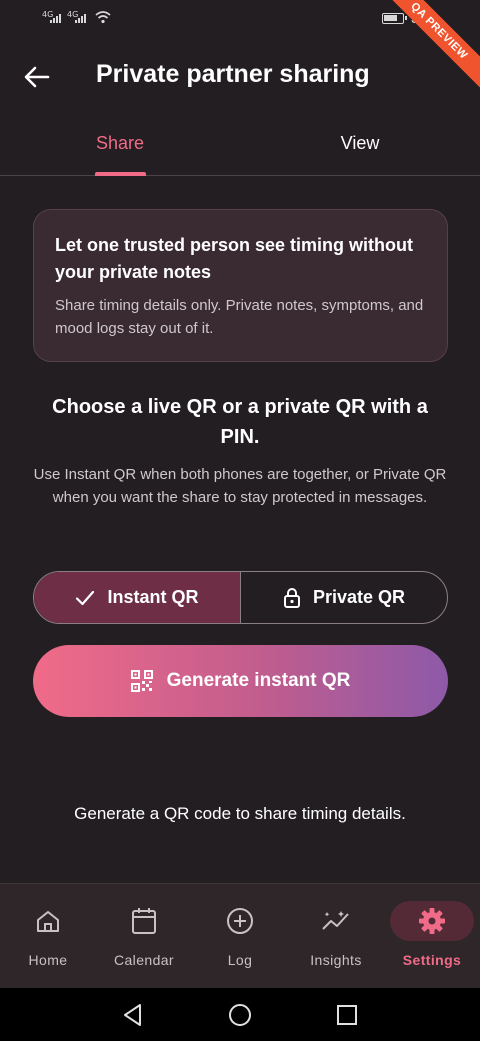 This screenshot has width=480, height=1041. Describe the element at coordinates (48, 960) in the screenshot. I see `nav-label-home: Home` at that location.